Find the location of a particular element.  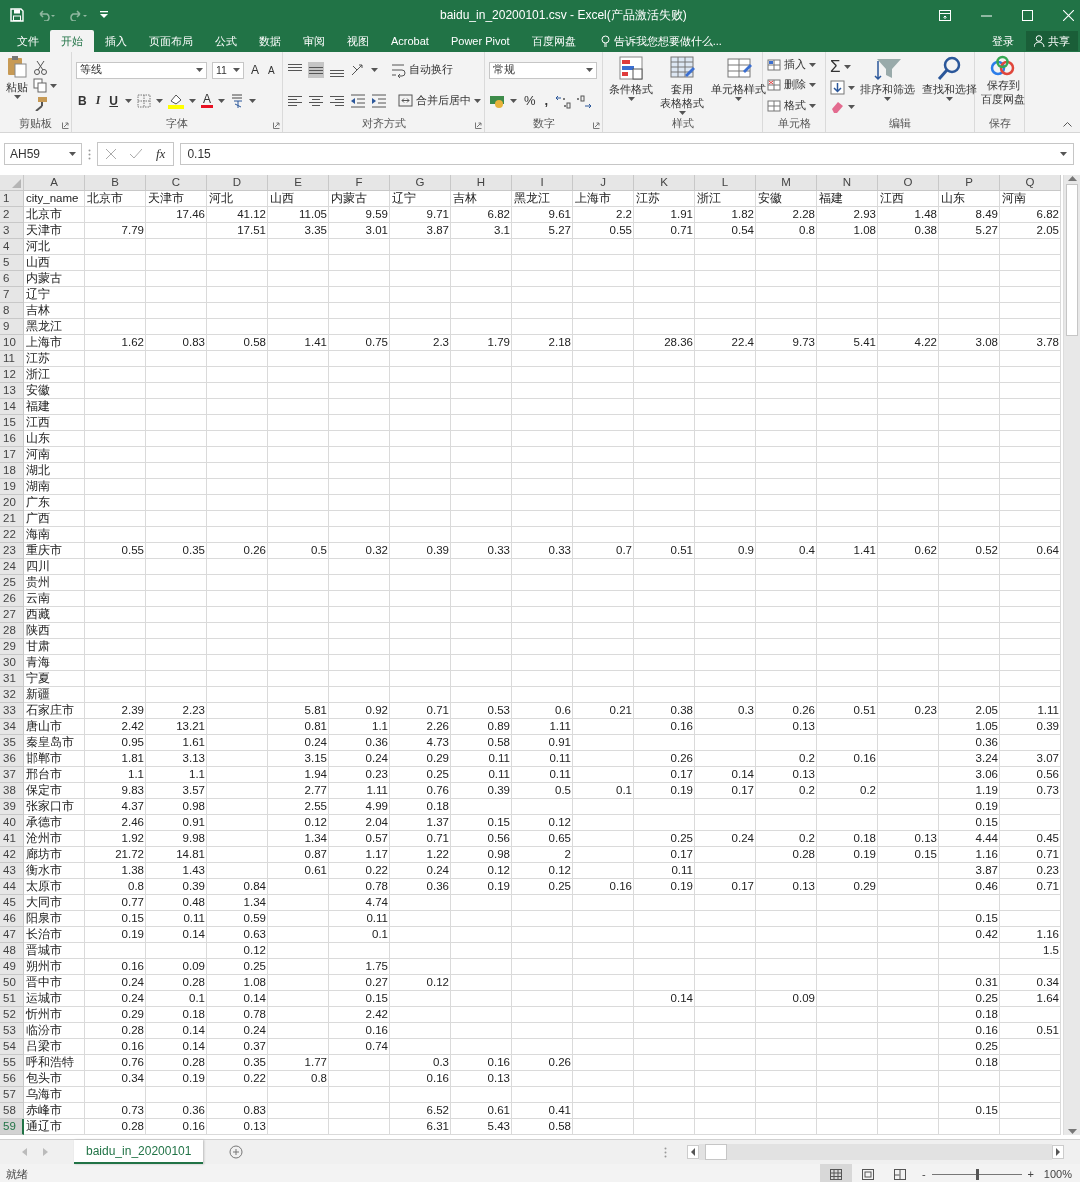

row-header: 33 is located at coordinates (12, 711).